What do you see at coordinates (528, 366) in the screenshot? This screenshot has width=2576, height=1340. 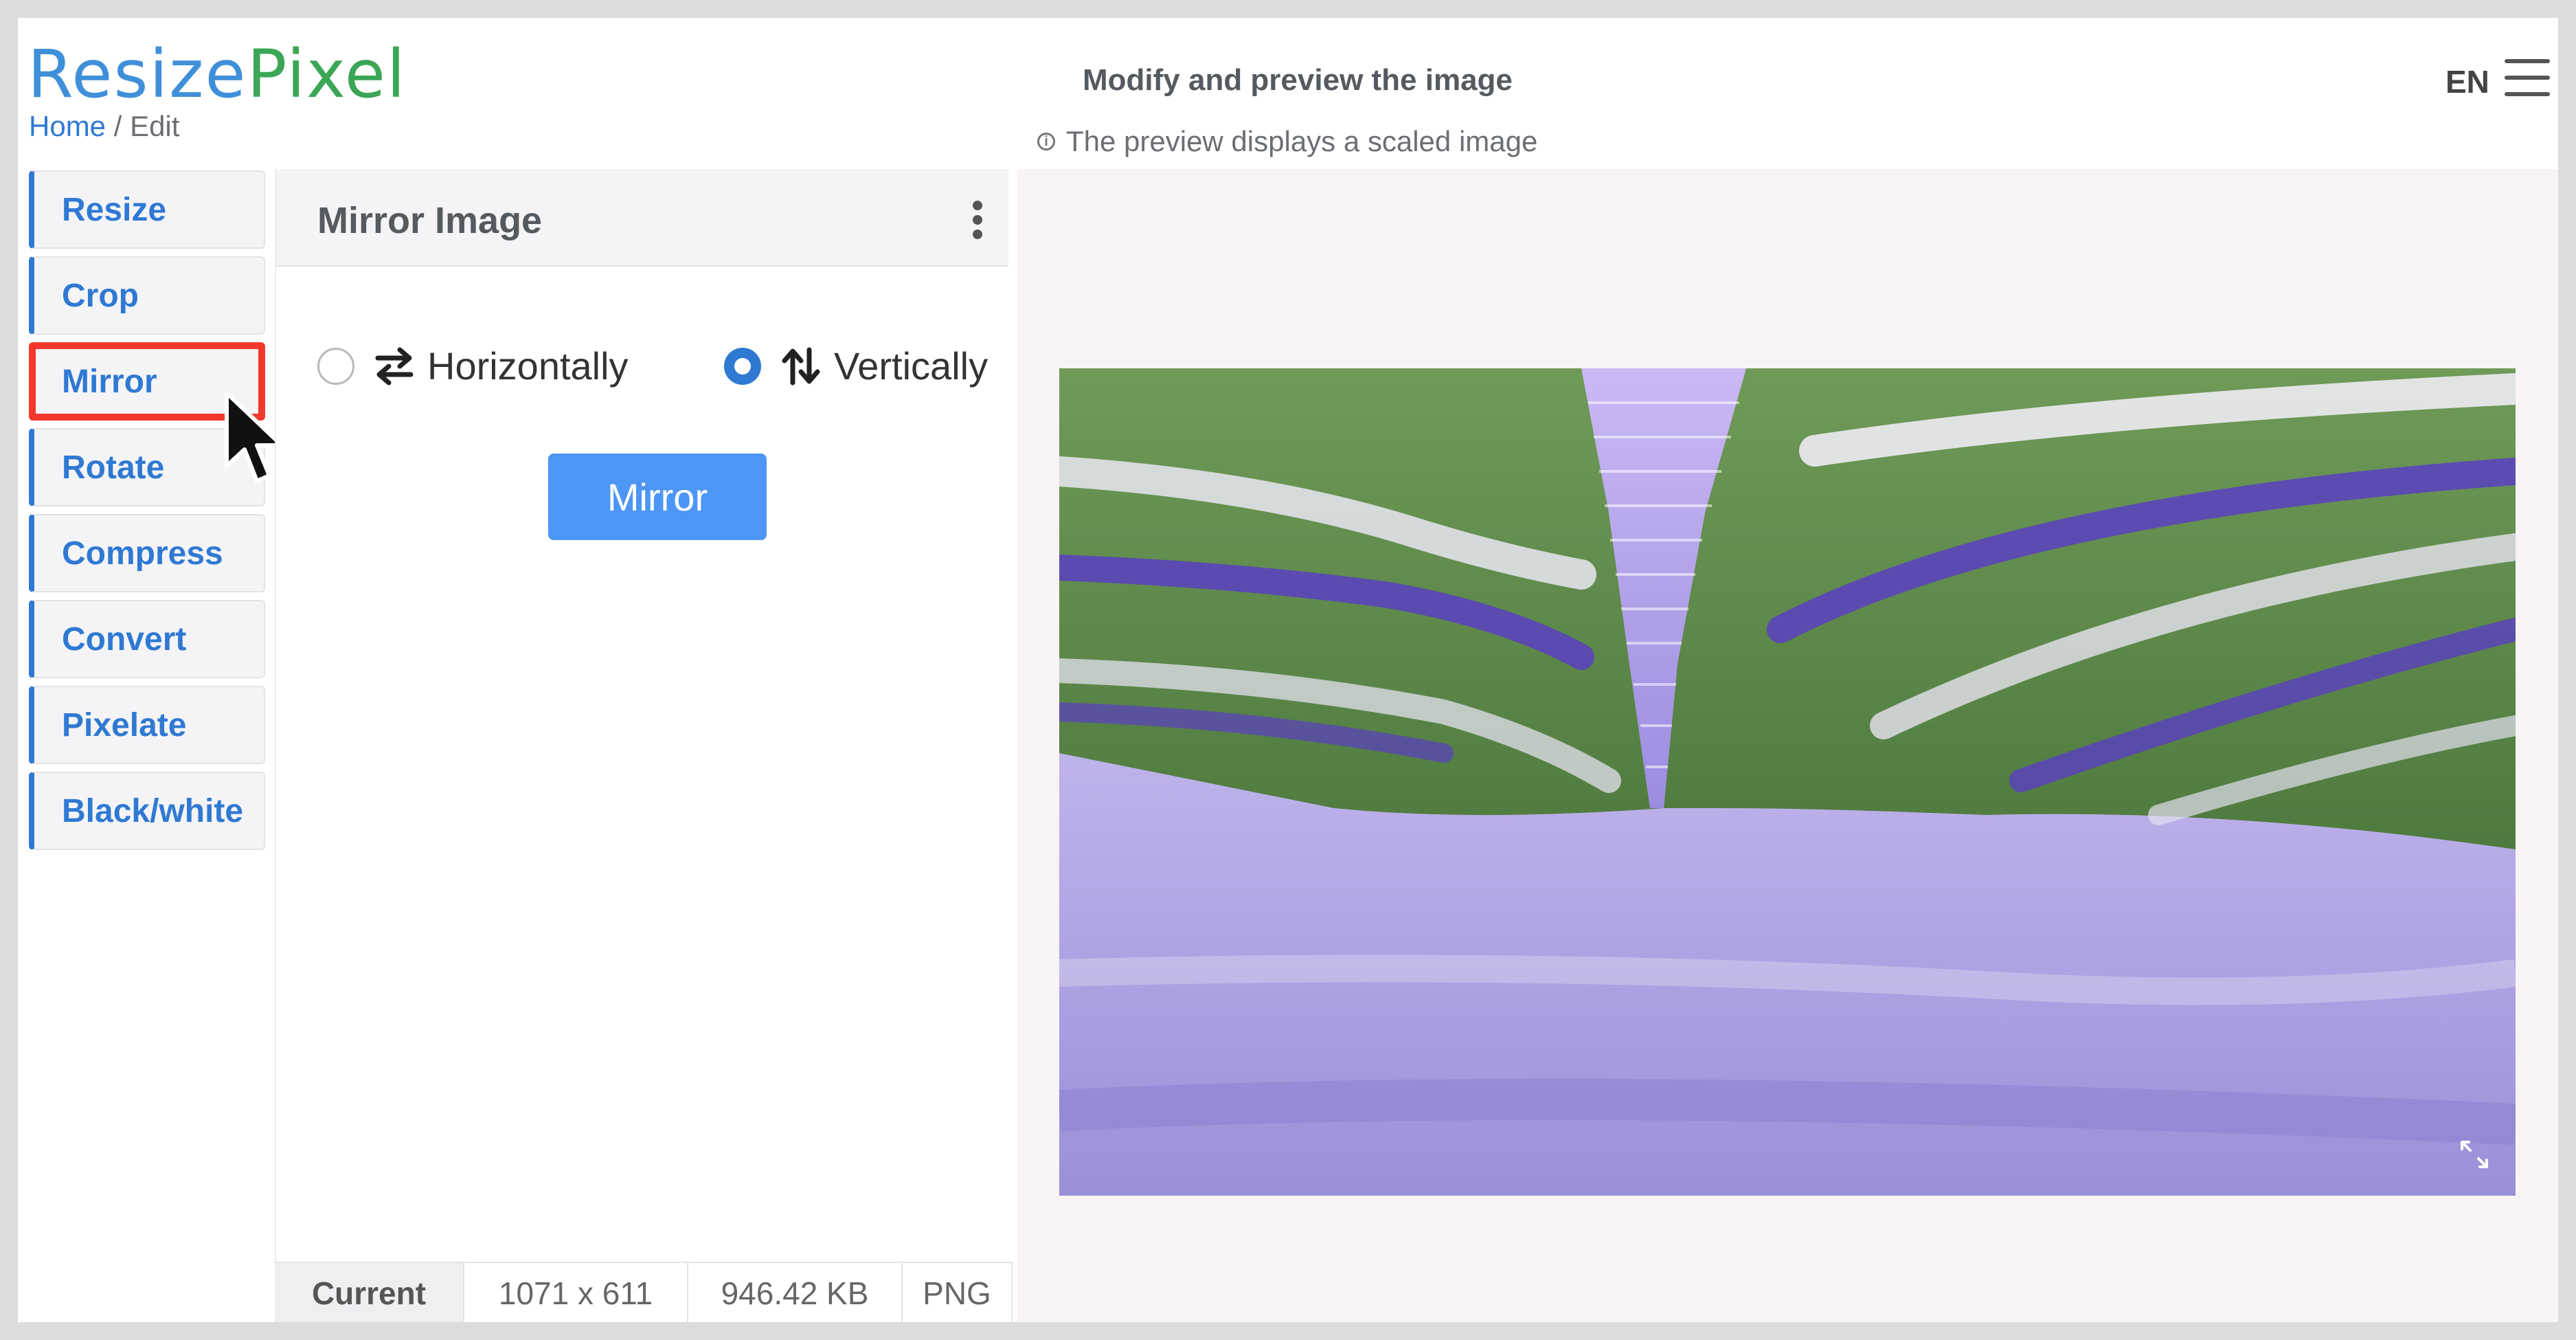 I see `label-horizontally: Horizontally` at bounding box center [528, 366].